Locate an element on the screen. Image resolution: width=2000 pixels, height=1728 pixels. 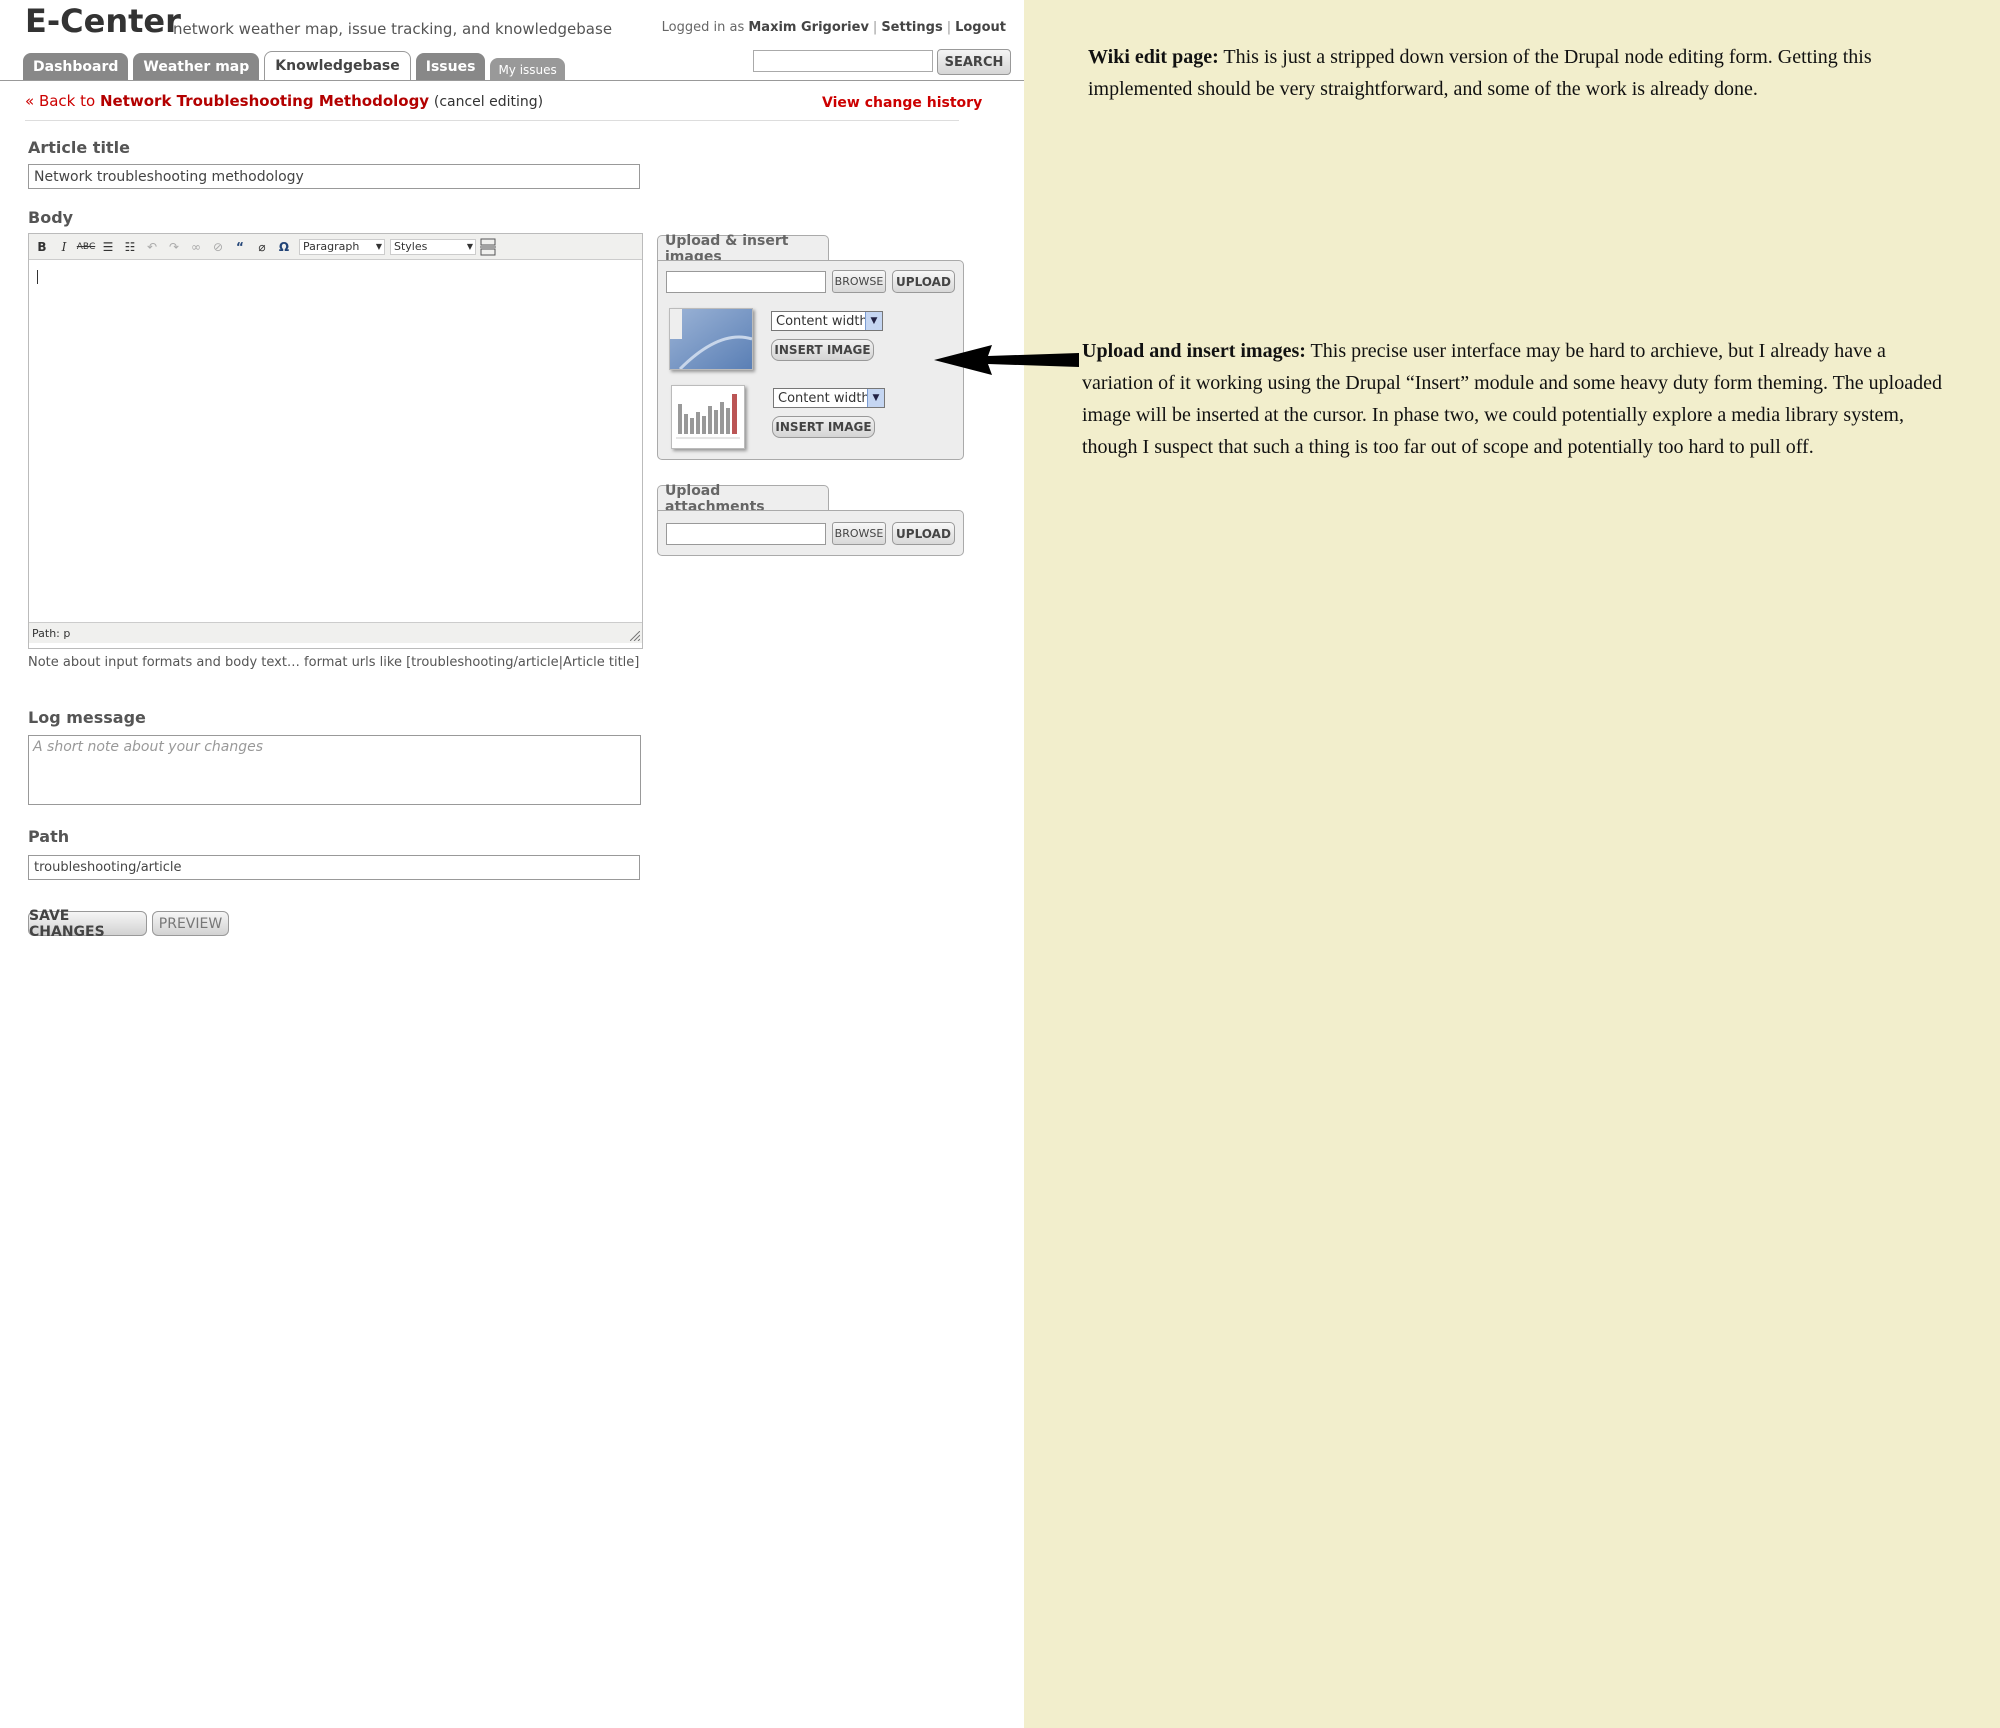
breadcrumb-divider is located at coordinates (492, 120).